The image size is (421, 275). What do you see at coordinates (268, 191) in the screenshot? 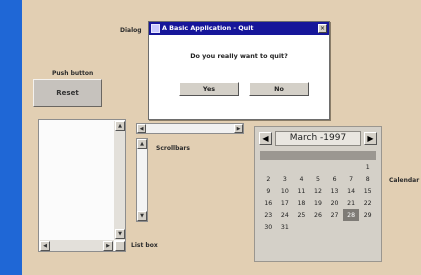
I see `calendar-day-cell: 9` at bounding box center [268, 191].